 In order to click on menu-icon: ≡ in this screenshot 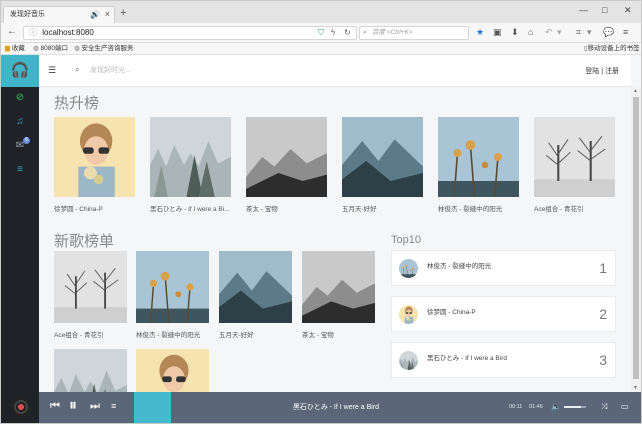, I will do `click(625, 32)`.